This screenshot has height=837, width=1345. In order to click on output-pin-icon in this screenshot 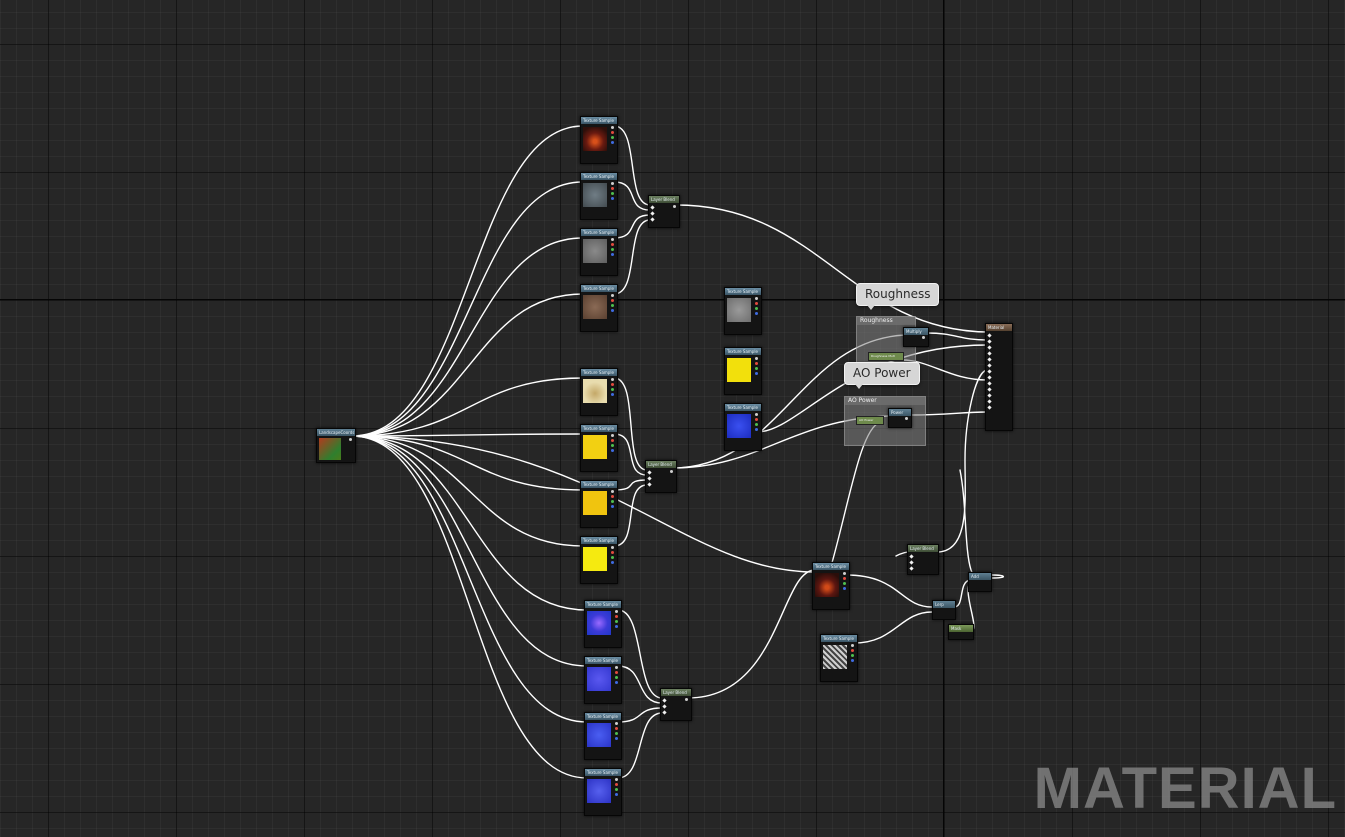, I will do `click(350, 439)`.